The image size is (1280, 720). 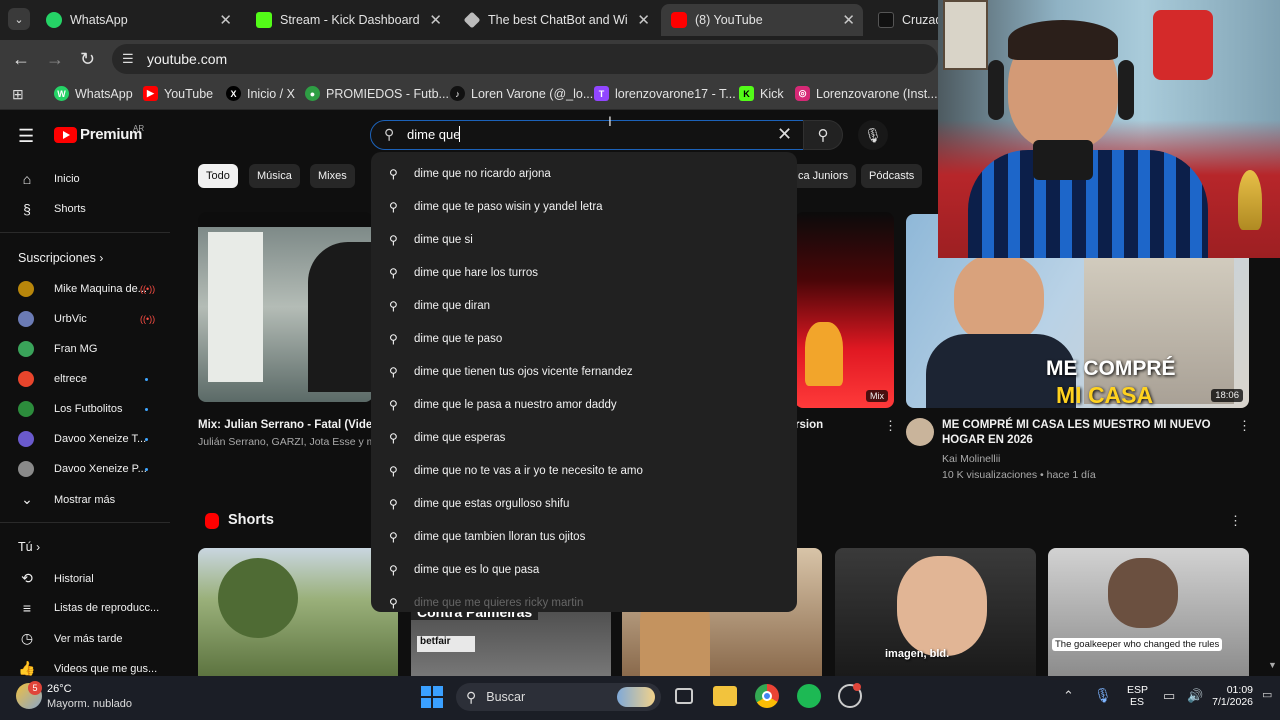 I want to click on taskbar-search: ⚲ Buscar, so click(x=558, y=697).